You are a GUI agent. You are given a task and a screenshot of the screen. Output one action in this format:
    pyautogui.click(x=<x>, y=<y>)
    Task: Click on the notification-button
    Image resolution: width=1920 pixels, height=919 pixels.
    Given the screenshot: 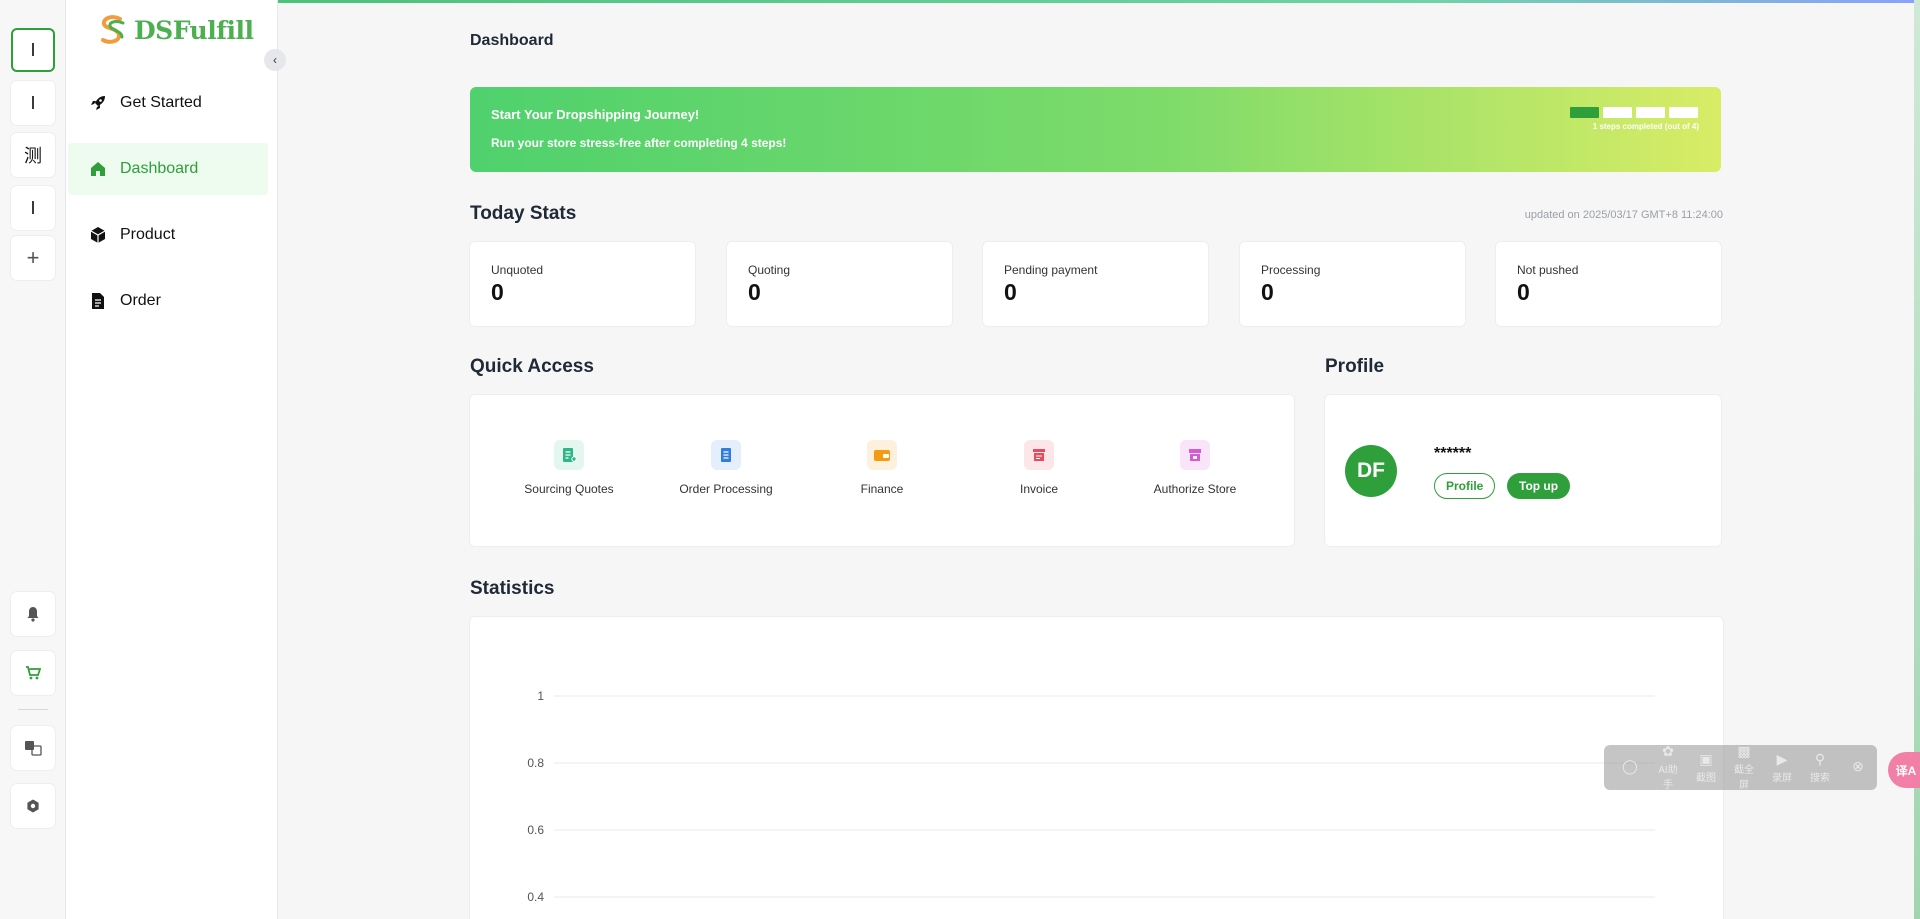 What is the action you would take?
    pyautogui.click(x=33, y=614)
    